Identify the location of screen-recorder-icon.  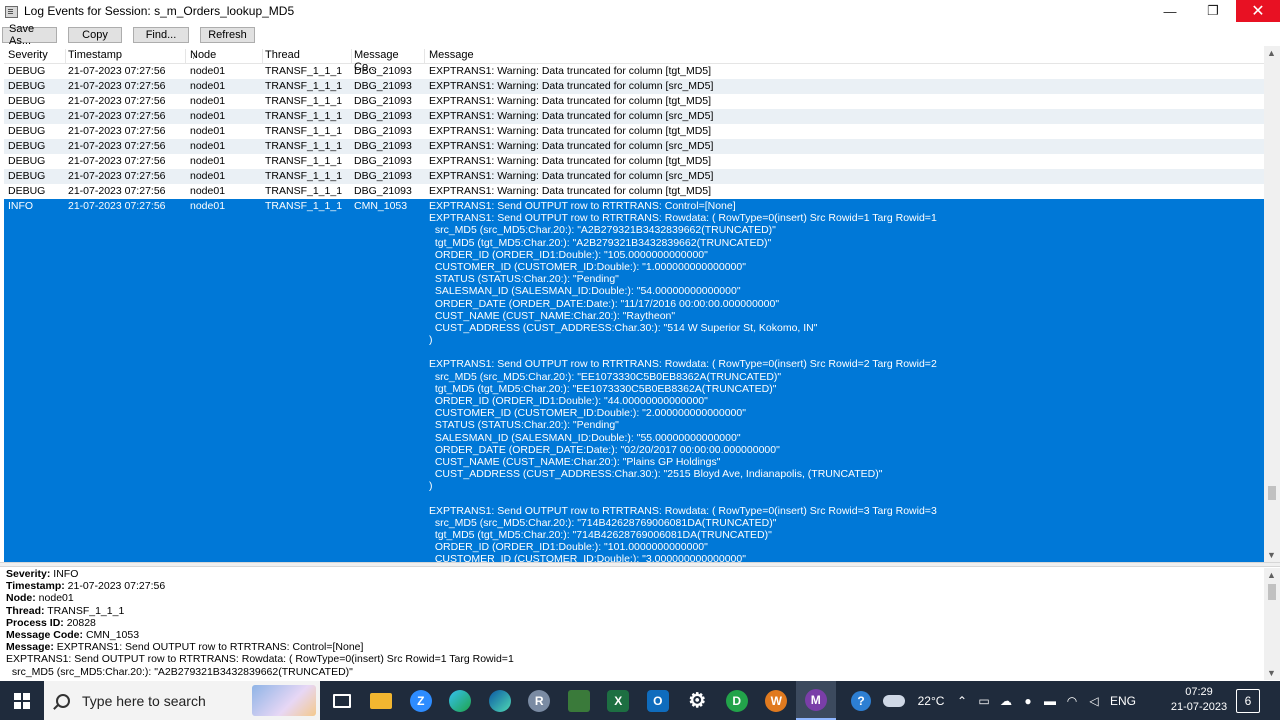
(579, 700).